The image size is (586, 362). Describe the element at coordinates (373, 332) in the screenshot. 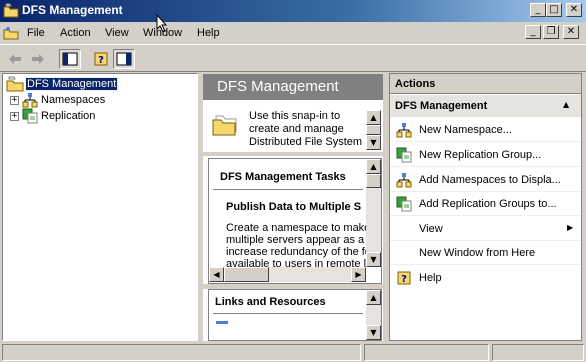

I see `links-scroll-down-icon: ▼` at that location.